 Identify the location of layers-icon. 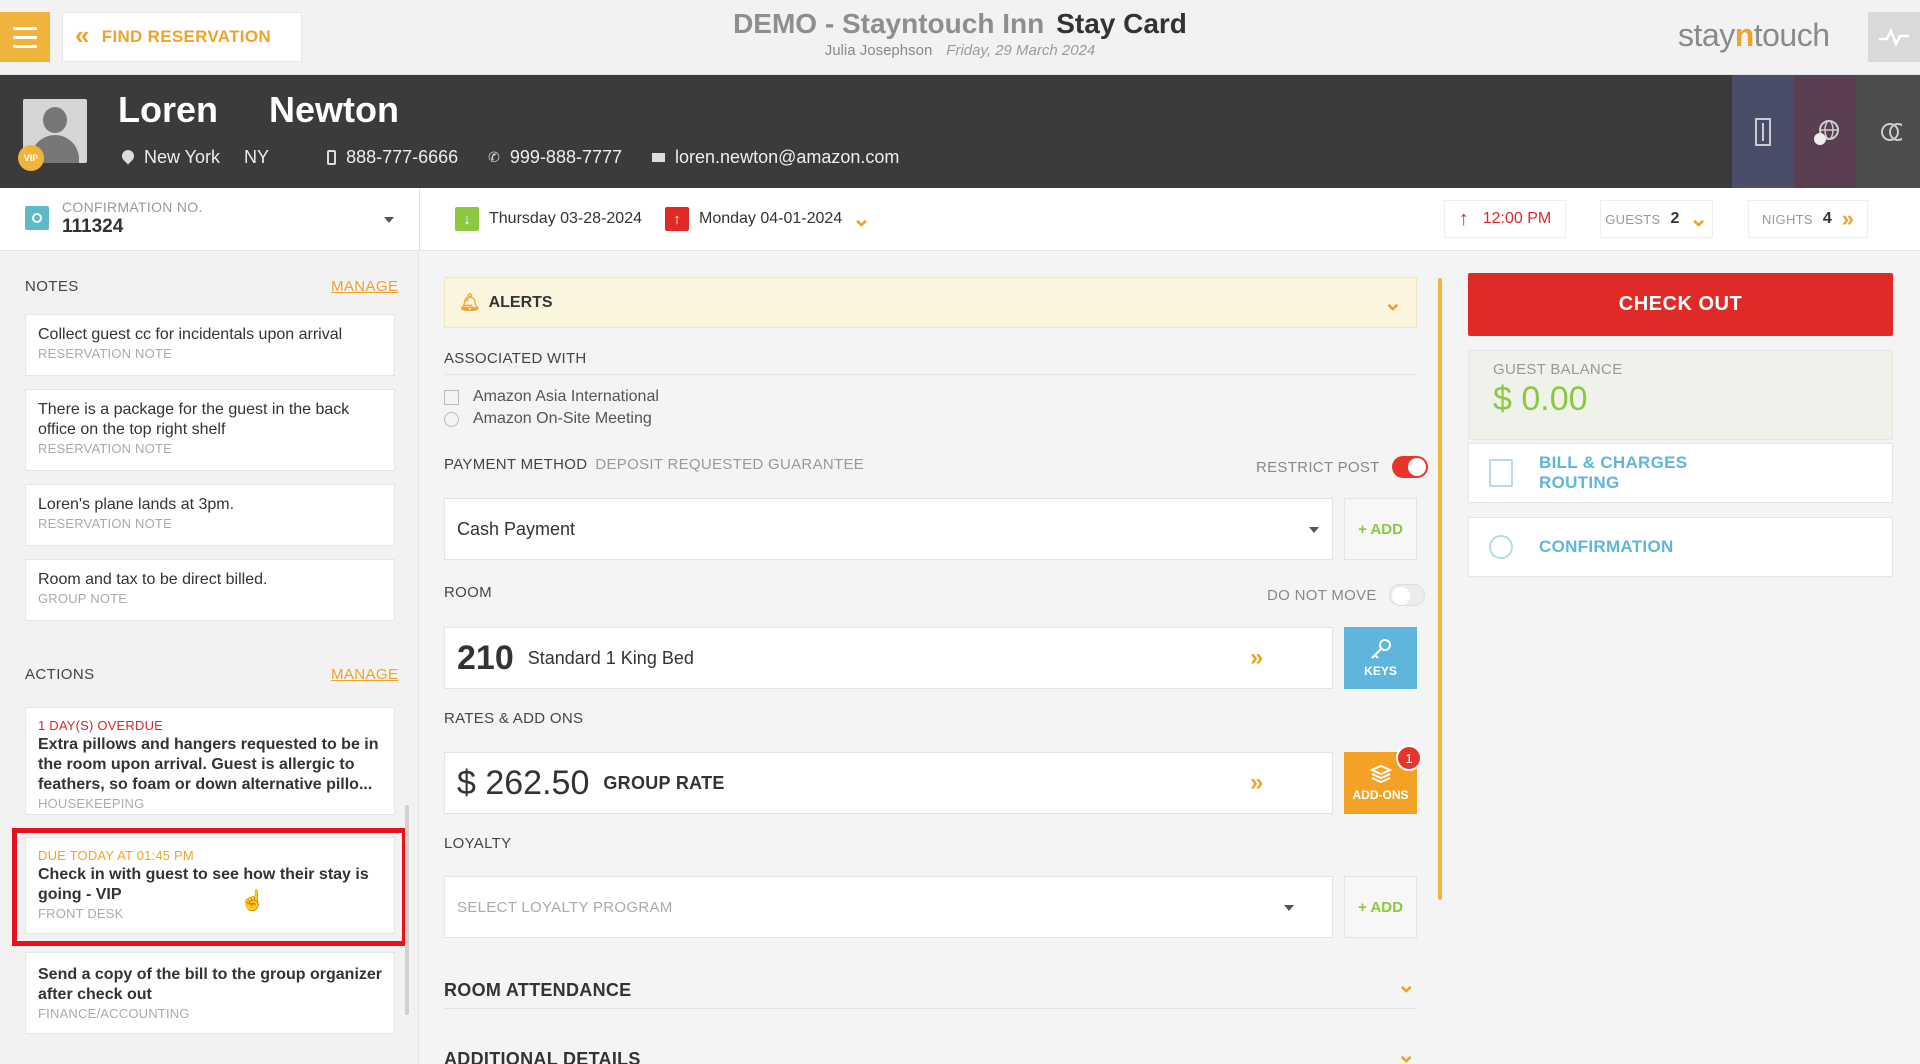
(1380, 774).